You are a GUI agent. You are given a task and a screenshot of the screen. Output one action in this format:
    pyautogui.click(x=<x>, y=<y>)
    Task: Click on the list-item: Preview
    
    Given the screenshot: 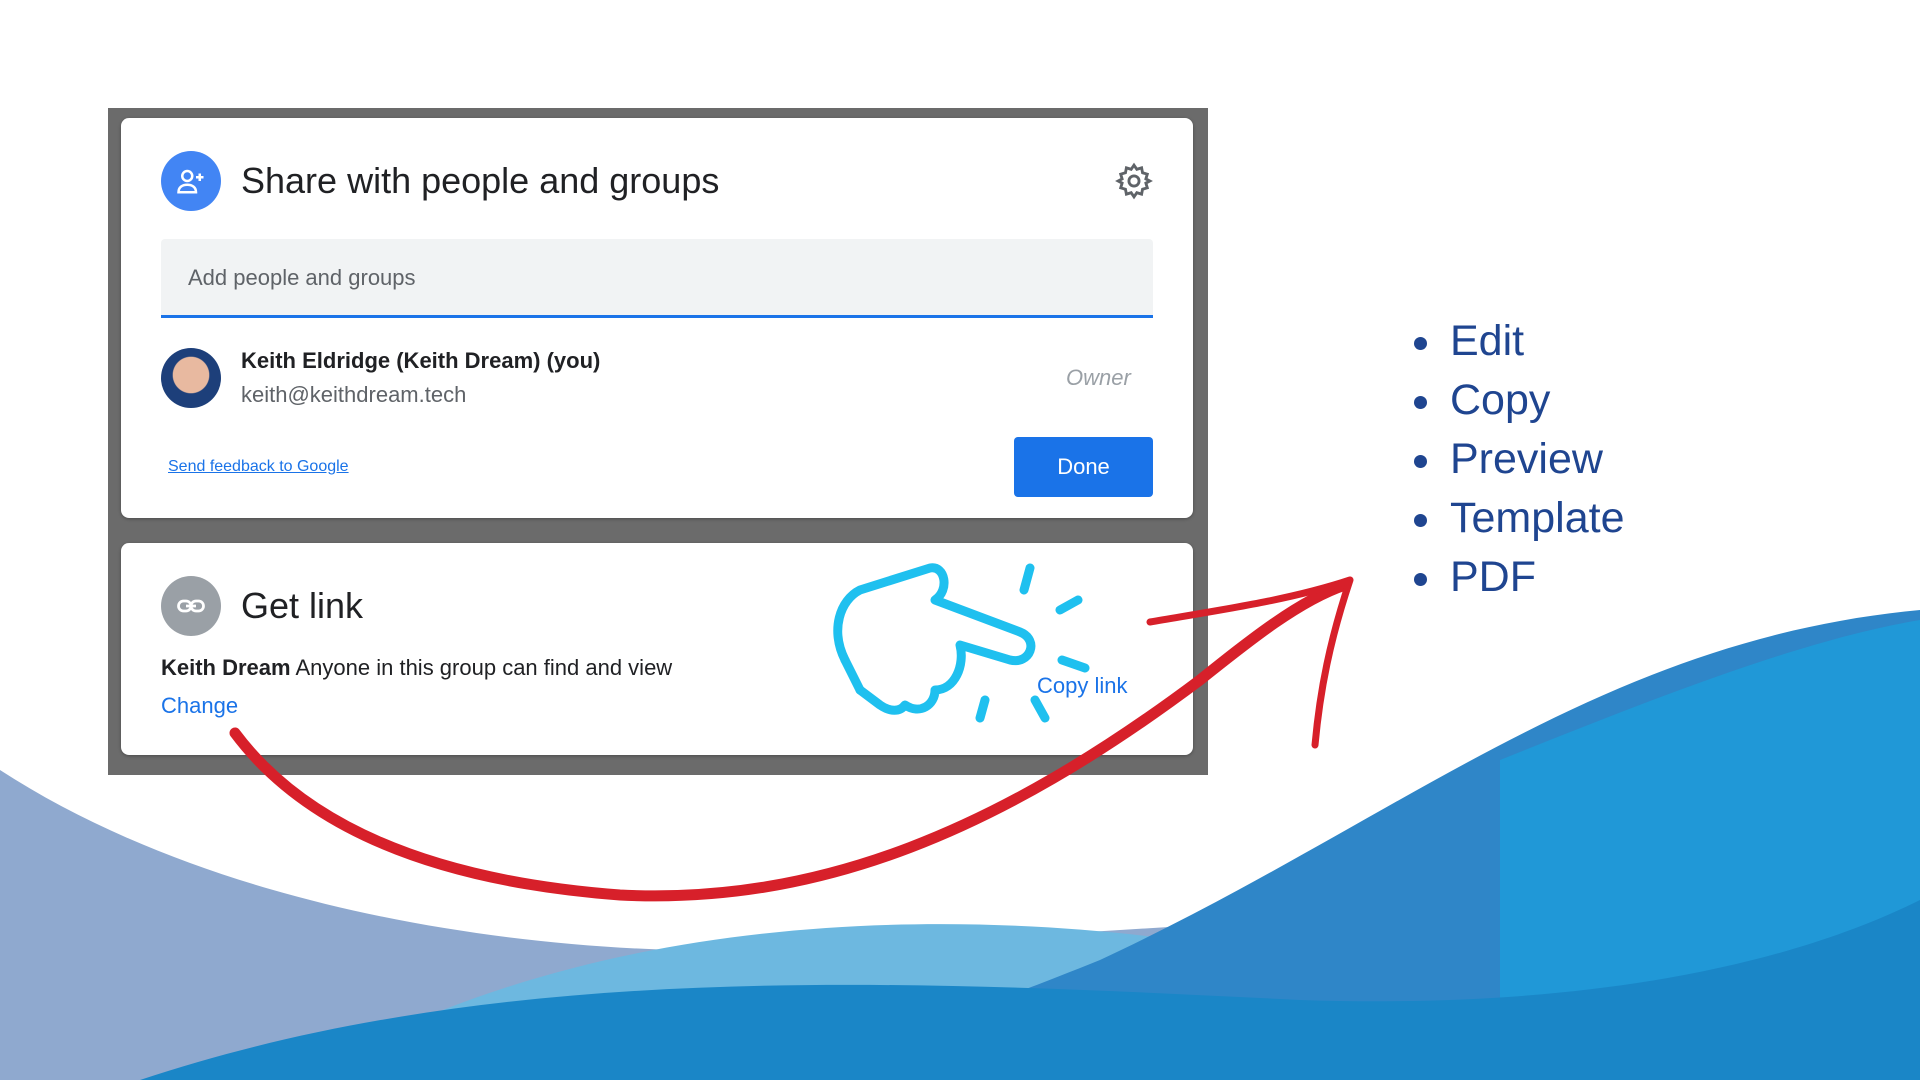 What is the action you would take?
    pyautogui.click(x=1517, y=459)
    